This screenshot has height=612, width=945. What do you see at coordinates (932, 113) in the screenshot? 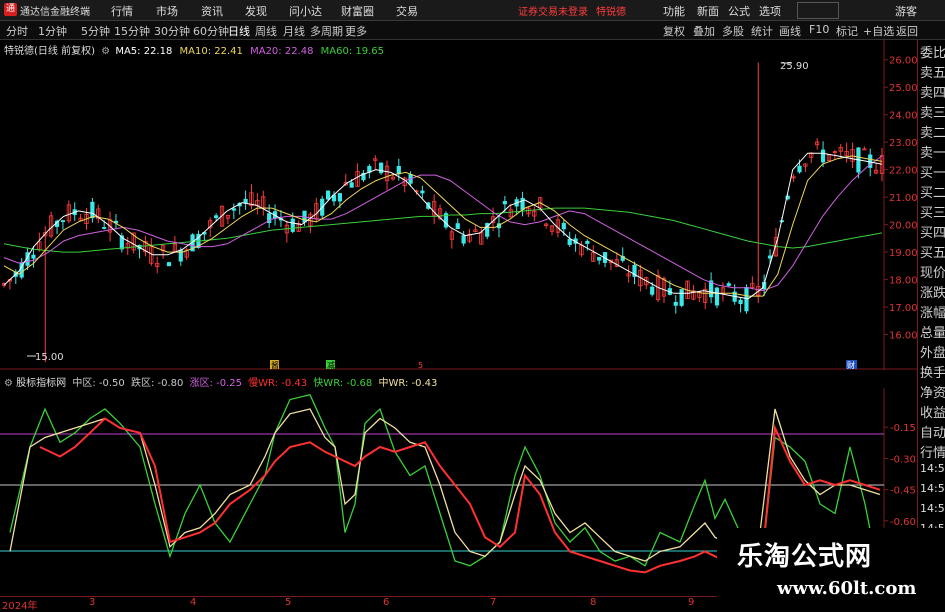
I see `quote-field-label: 卖三` at bounding box center [932, 113].